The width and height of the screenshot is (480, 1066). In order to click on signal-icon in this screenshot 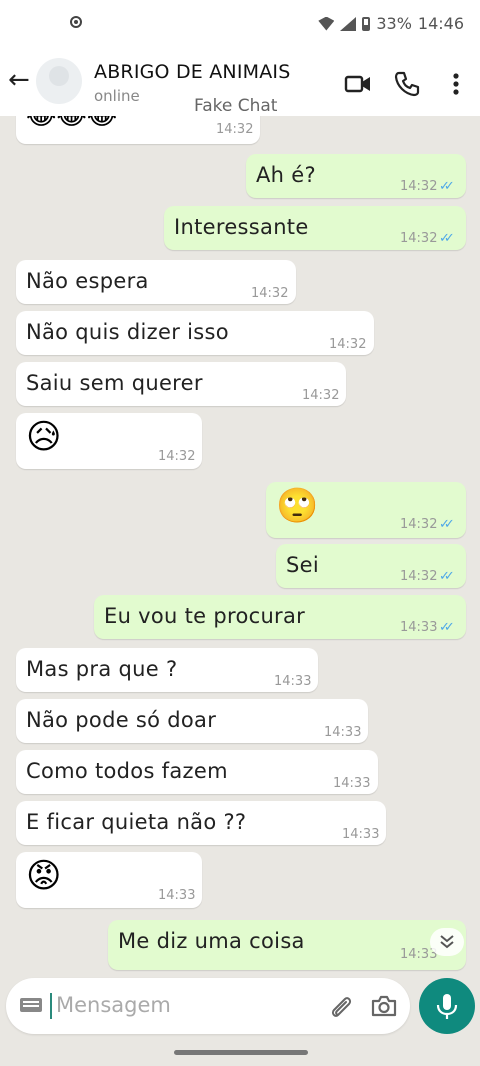, I will do `click(348, 23)`.